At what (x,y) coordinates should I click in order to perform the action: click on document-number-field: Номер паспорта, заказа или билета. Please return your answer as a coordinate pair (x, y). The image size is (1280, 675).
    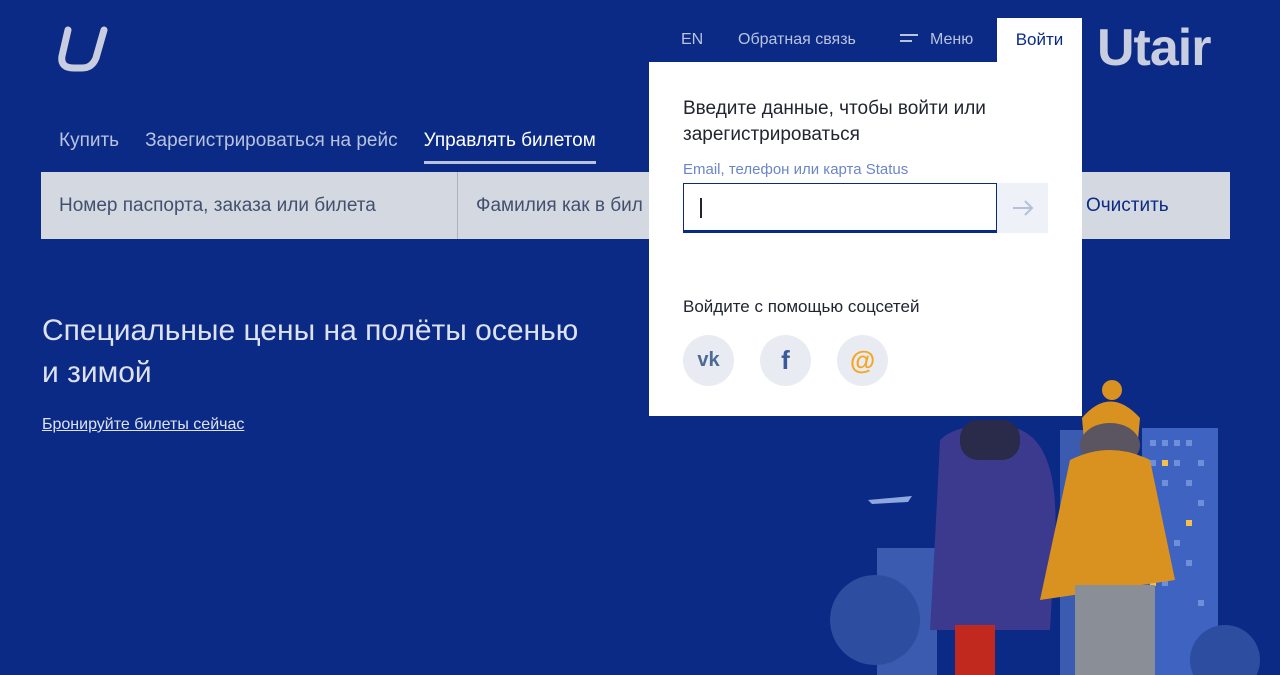
    Looking at the image, I should click on (249, 205).